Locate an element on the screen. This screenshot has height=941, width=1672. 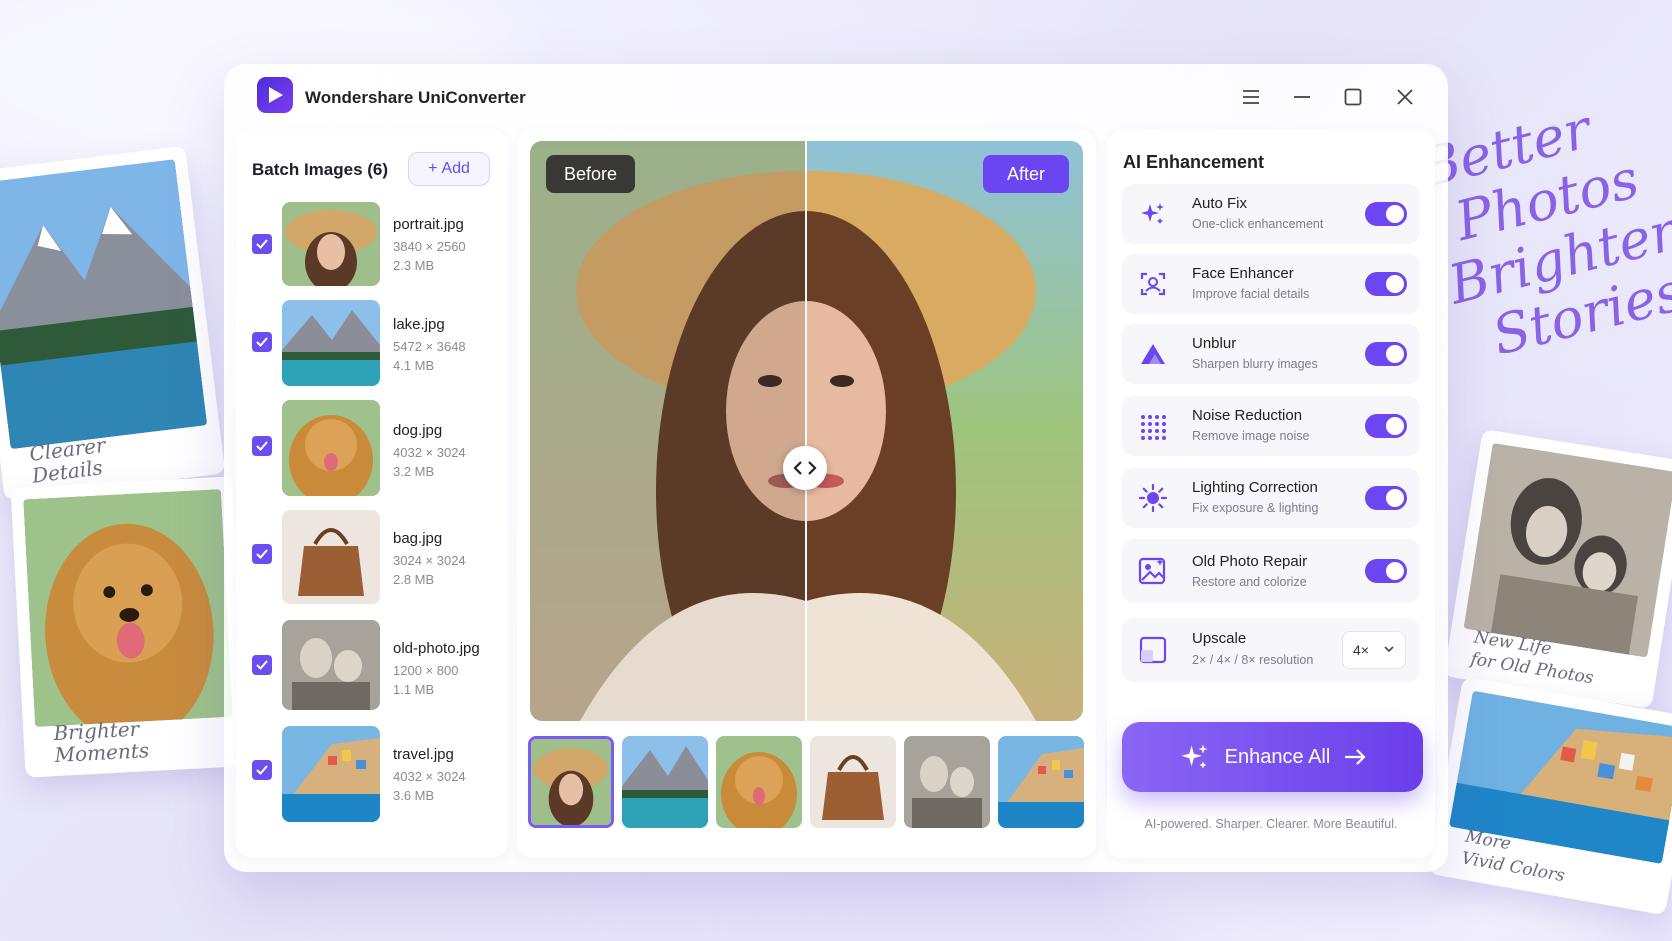
lake-thumbnail is located at coordinates (331, 343).